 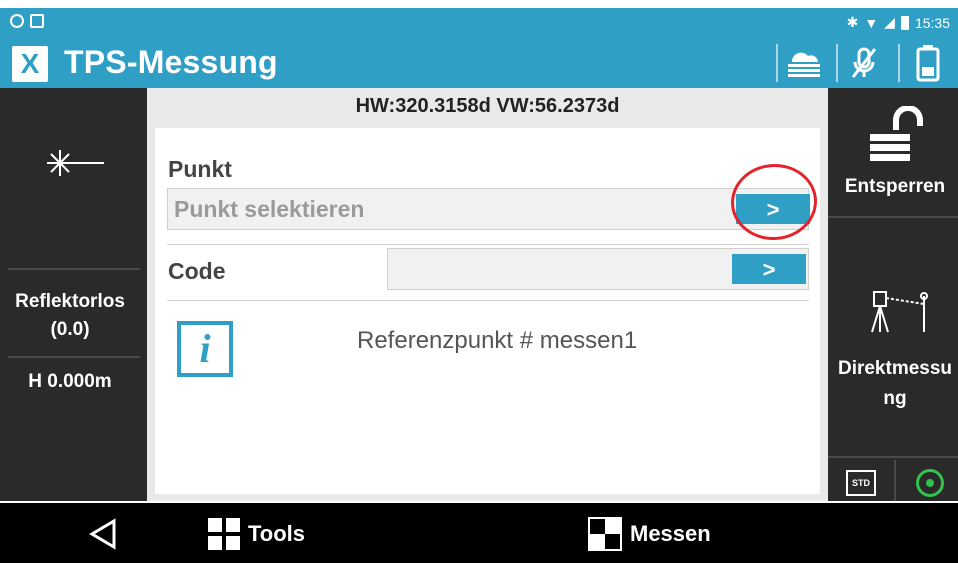 What do you see at coordinates (932, 22) in the screenshot?
I see `status-time: 15:35` at bounding box center [932, 22].